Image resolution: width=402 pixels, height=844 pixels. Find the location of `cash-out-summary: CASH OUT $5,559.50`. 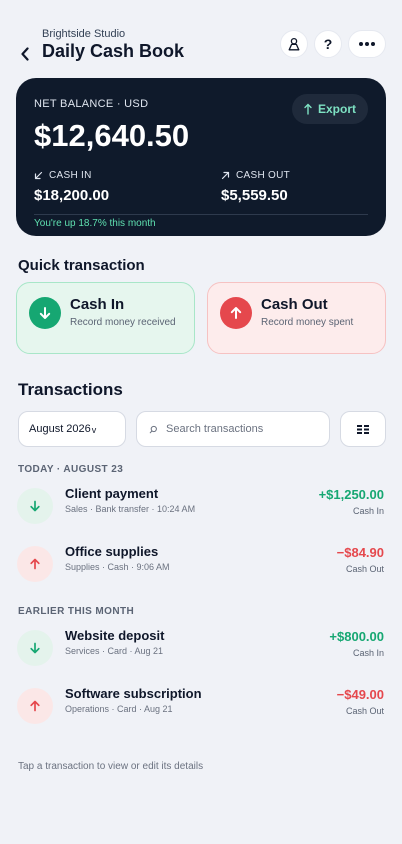

cash-out-summary: CASH OUT $5,559.50 is located at coordinates (255, 187).